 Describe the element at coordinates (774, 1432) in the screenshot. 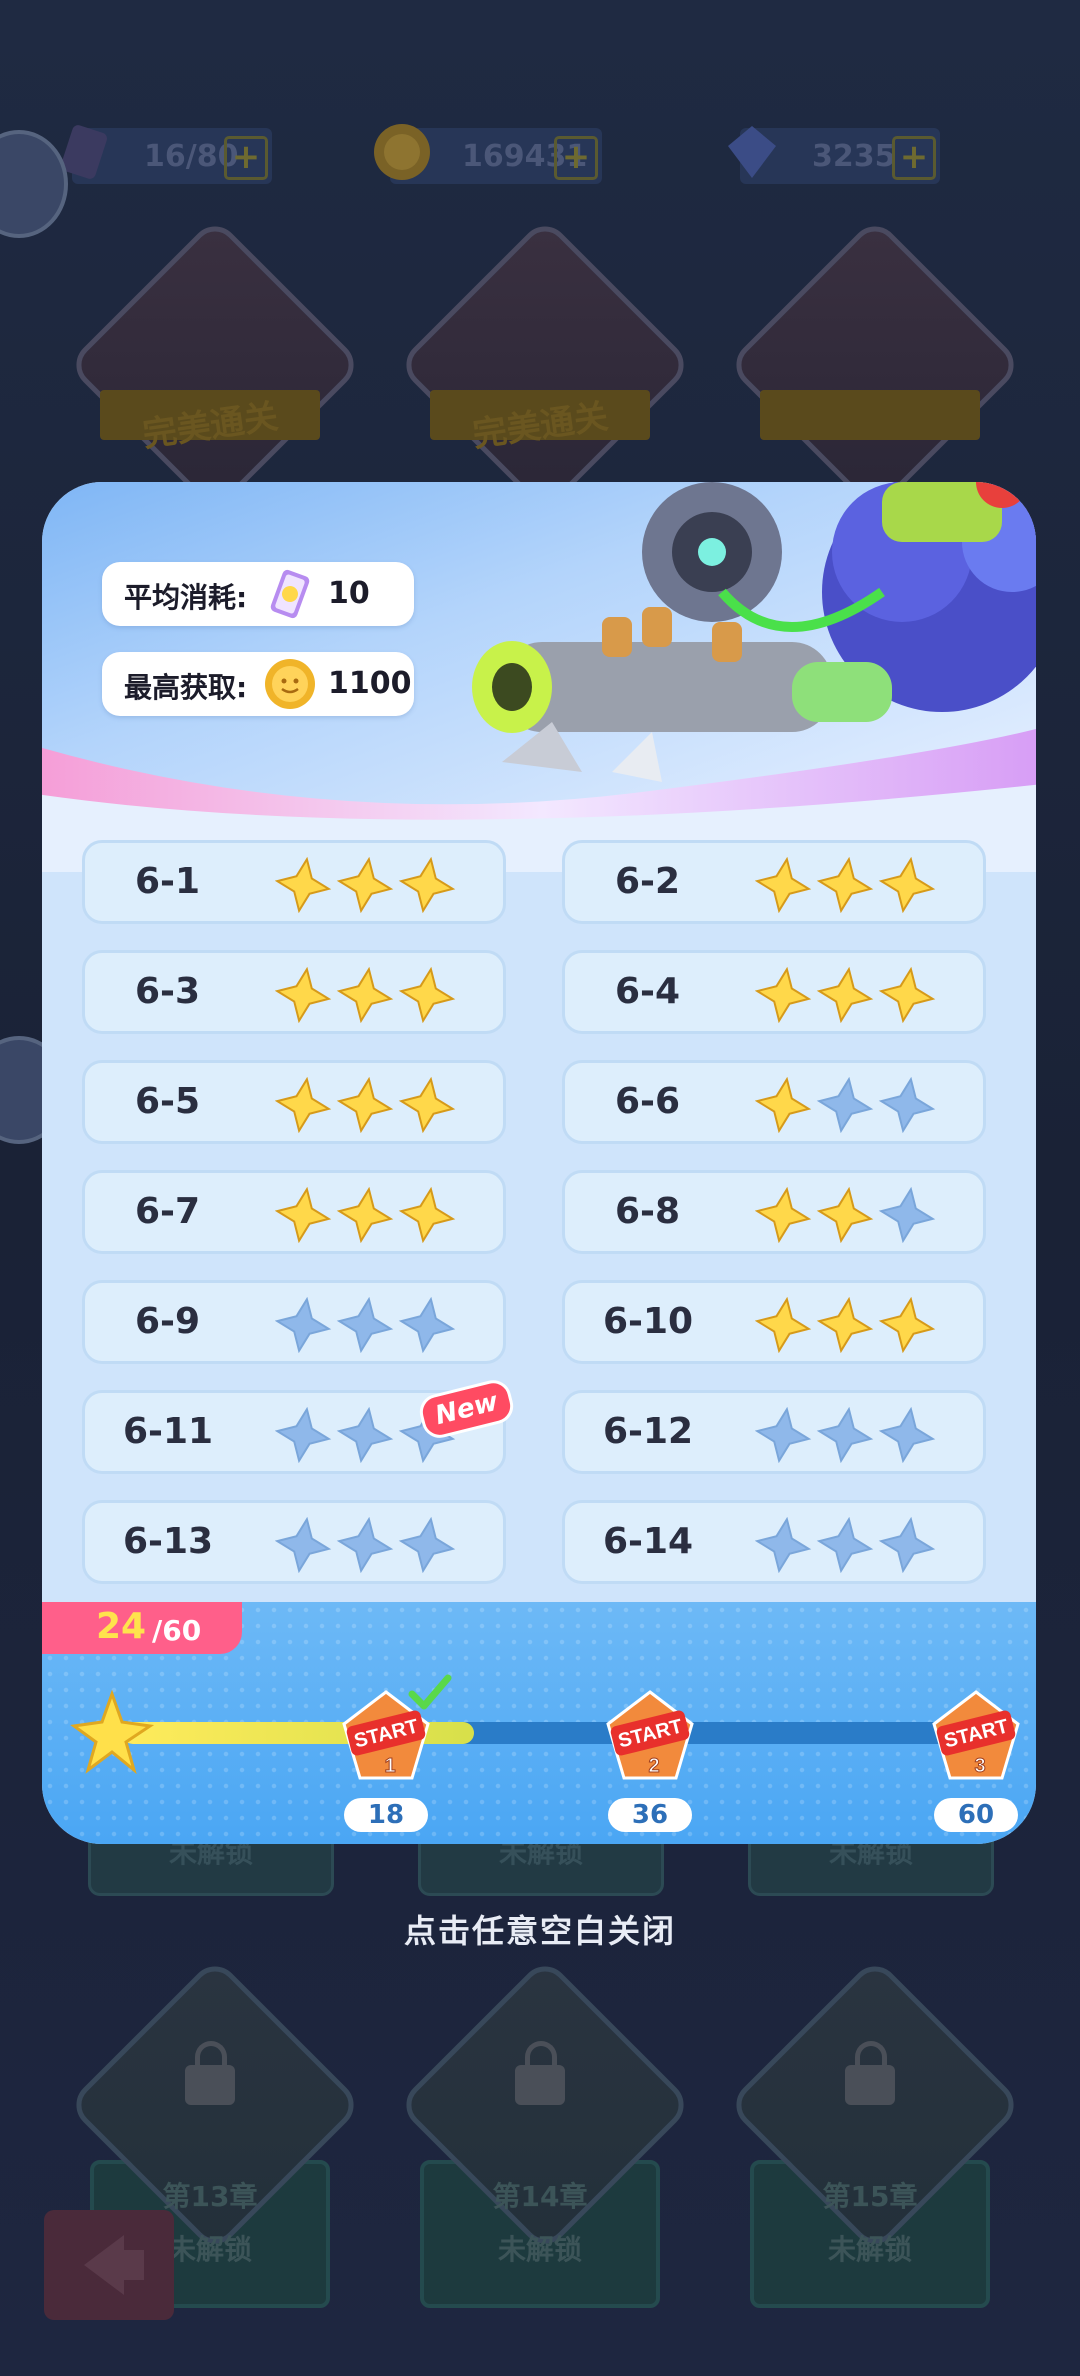

I see `level-card: 6-12` at that location.